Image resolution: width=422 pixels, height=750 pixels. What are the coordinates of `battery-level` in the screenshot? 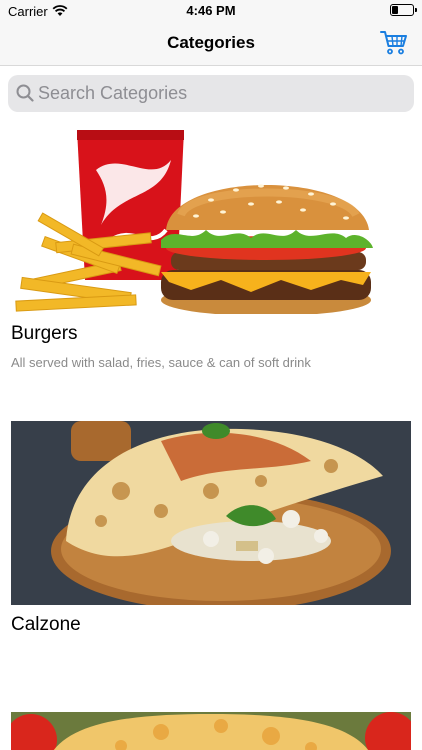 It's located at (395, 10).